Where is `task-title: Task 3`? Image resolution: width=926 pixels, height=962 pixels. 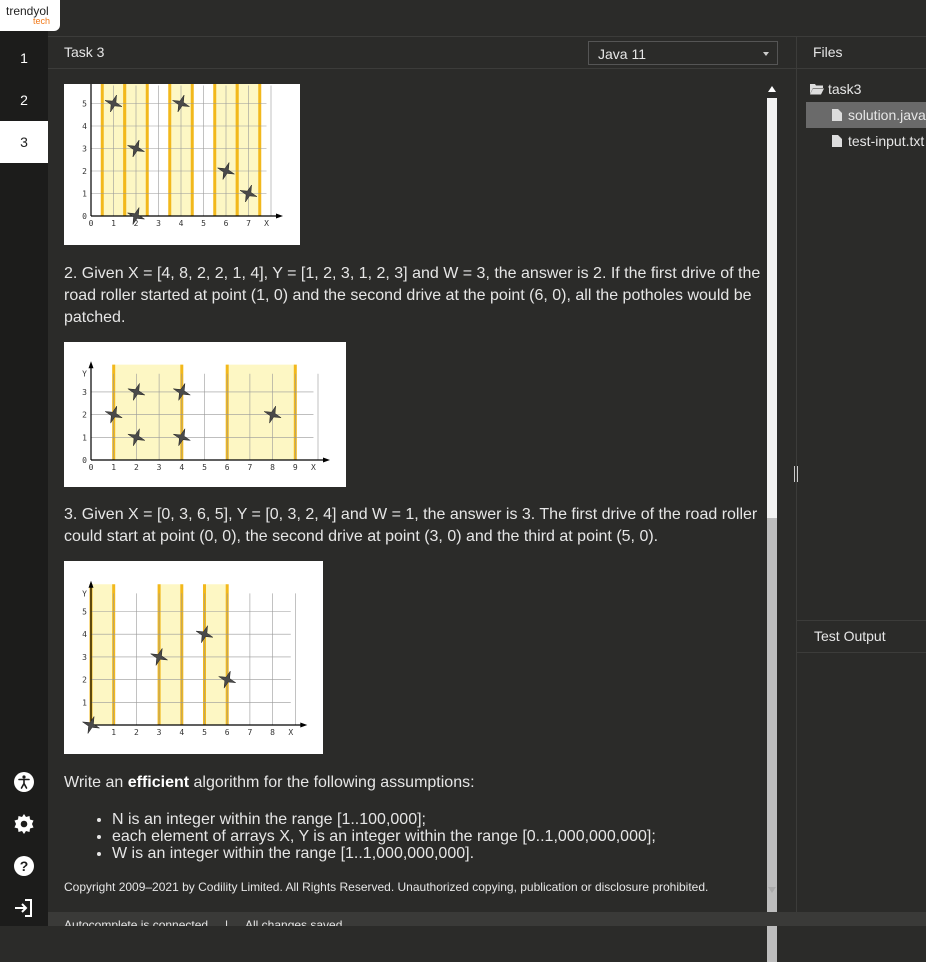
task-title: Task 3 is located at coordinates (84, 52).